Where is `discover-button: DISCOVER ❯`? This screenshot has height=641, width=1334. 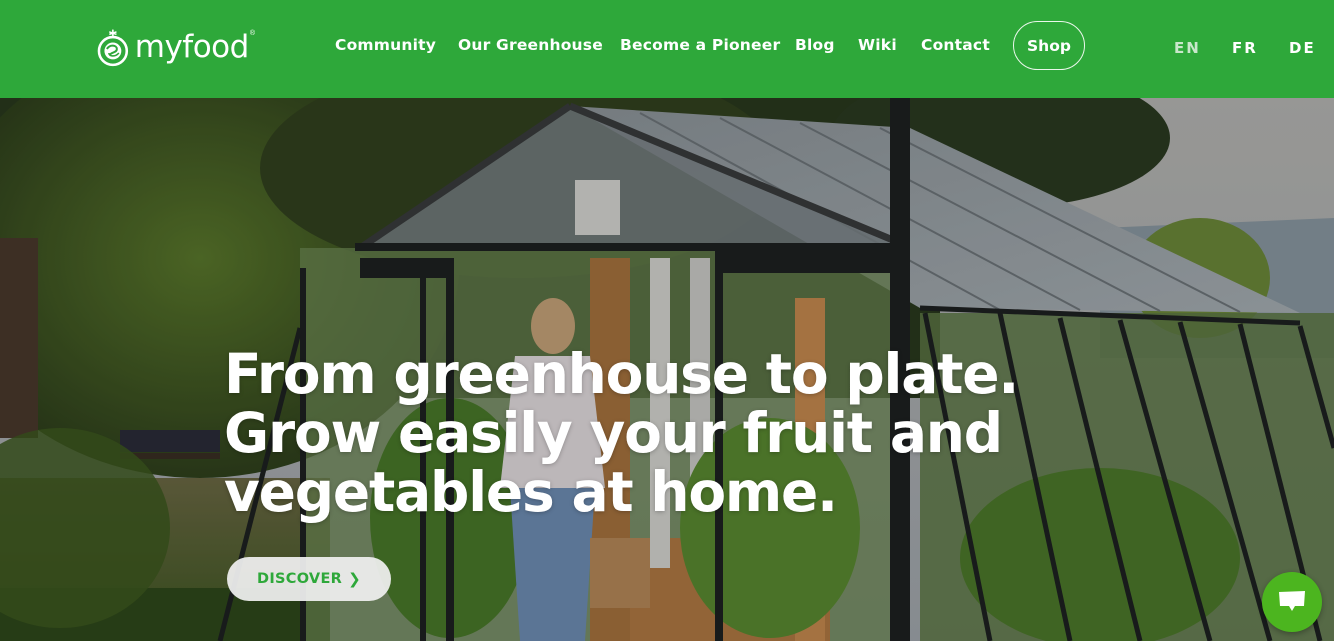
discover-button: DISCOVER ❯ is located at coordinates (309, 579).